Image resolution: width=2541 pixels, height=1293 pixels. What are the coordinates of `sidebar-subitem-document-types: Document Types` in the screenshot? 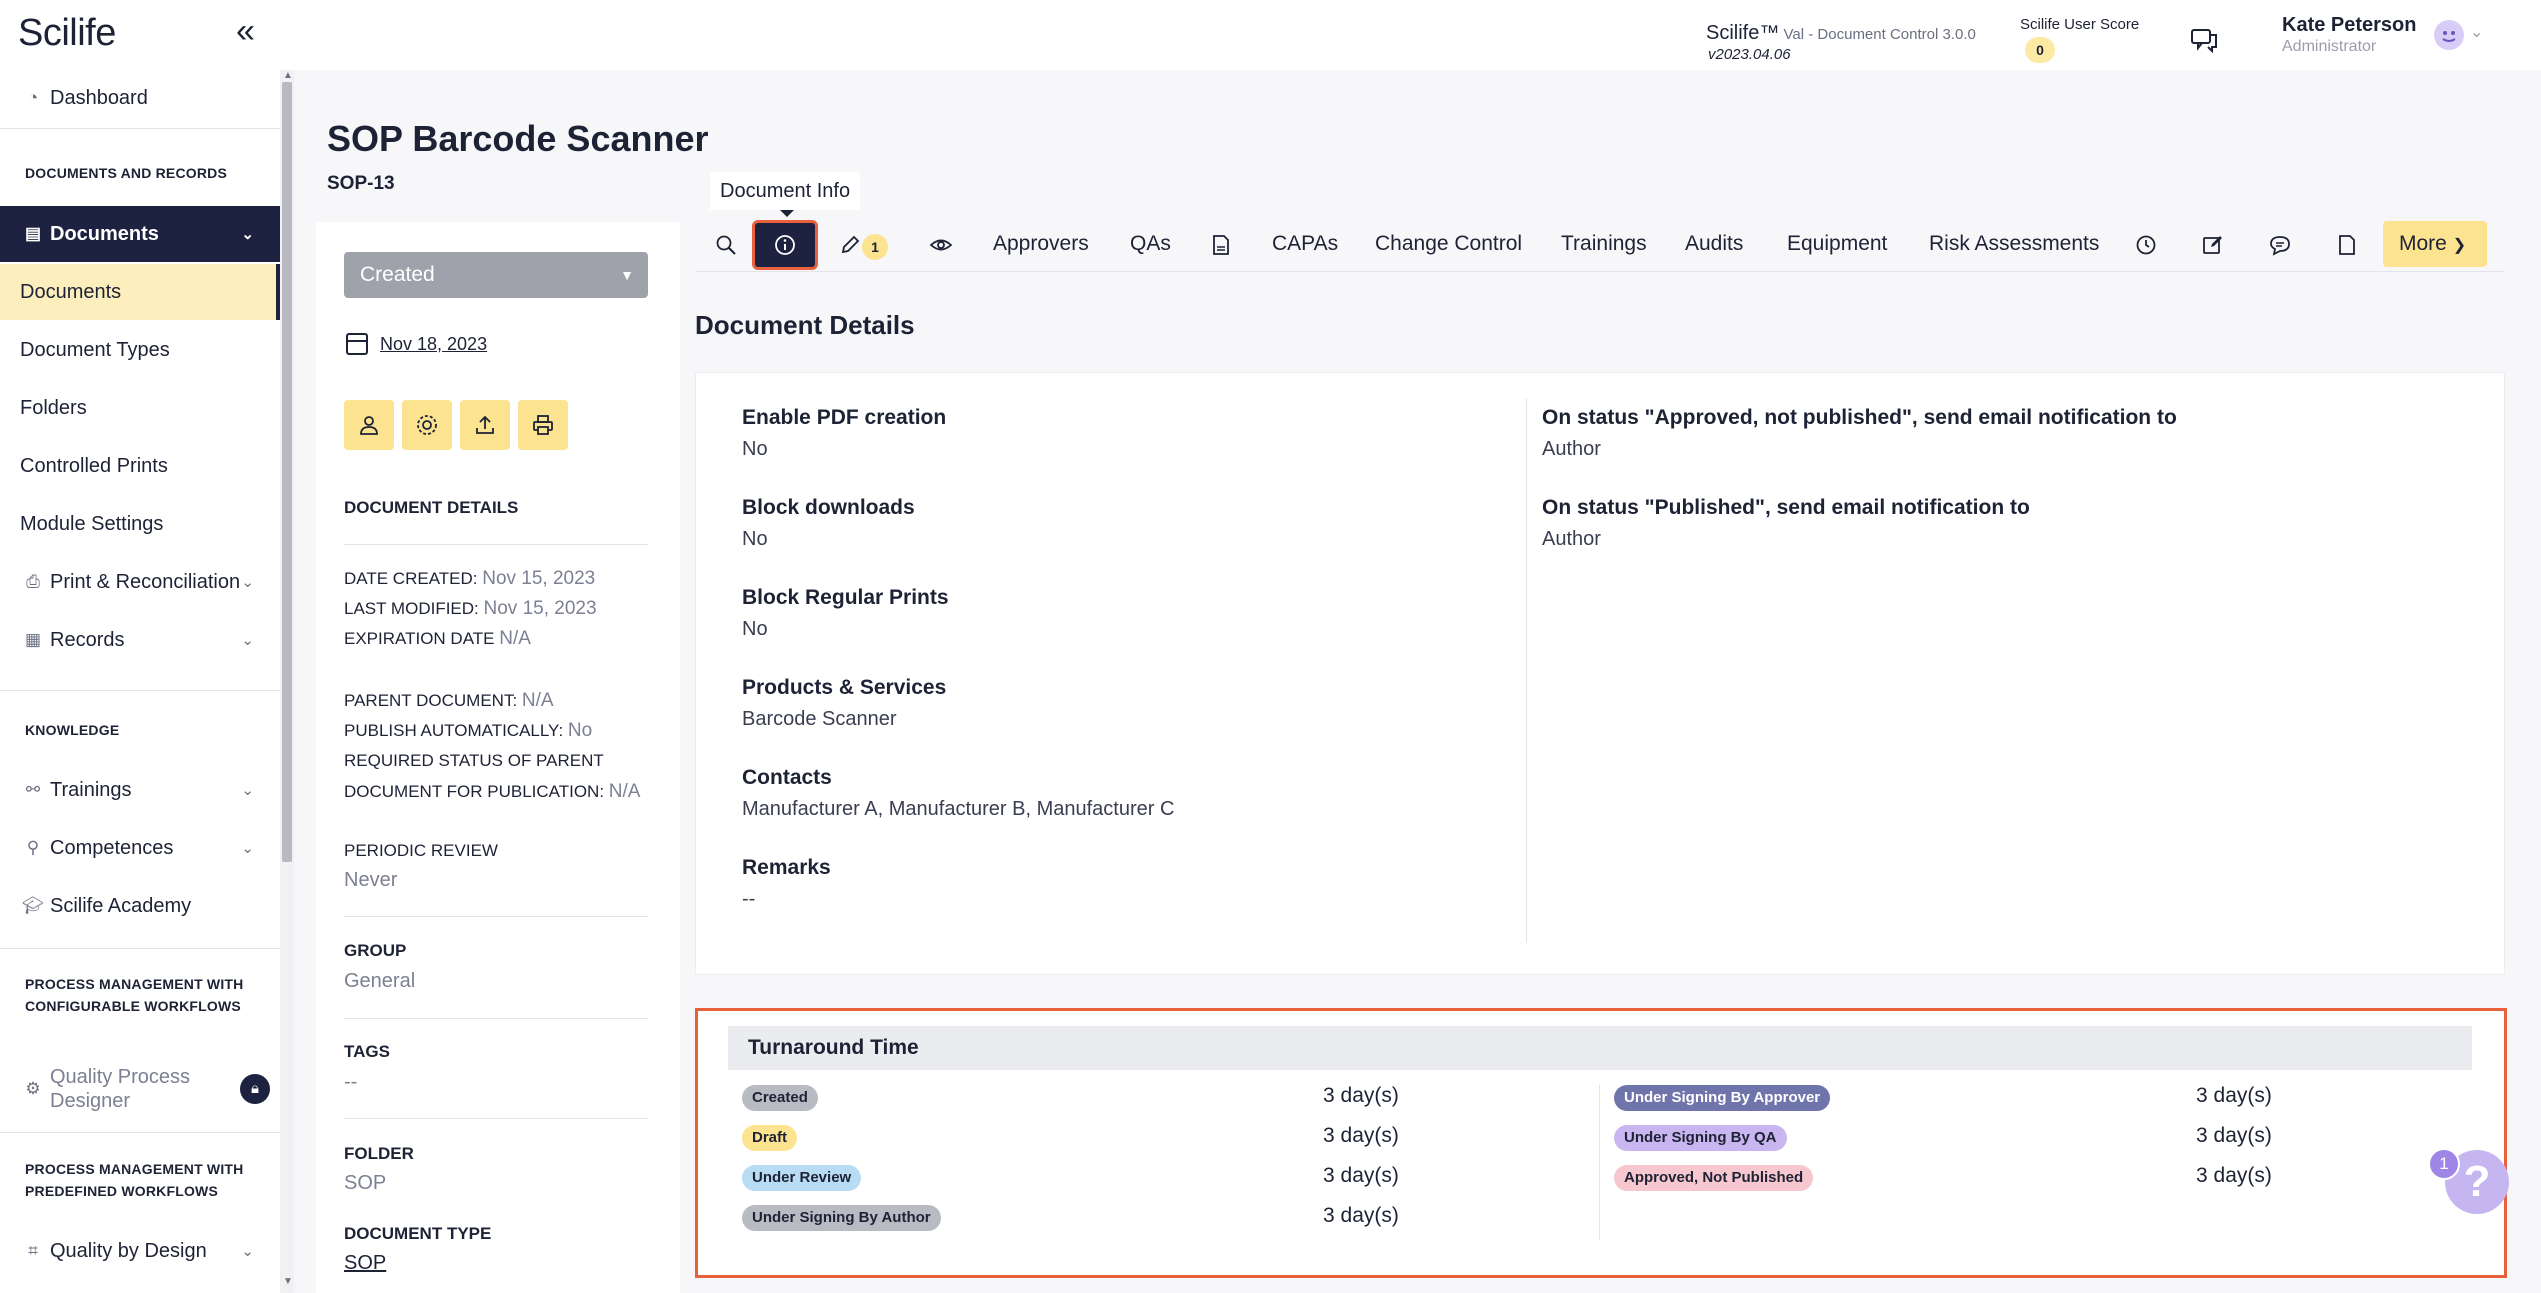 It's located at (140, 350).